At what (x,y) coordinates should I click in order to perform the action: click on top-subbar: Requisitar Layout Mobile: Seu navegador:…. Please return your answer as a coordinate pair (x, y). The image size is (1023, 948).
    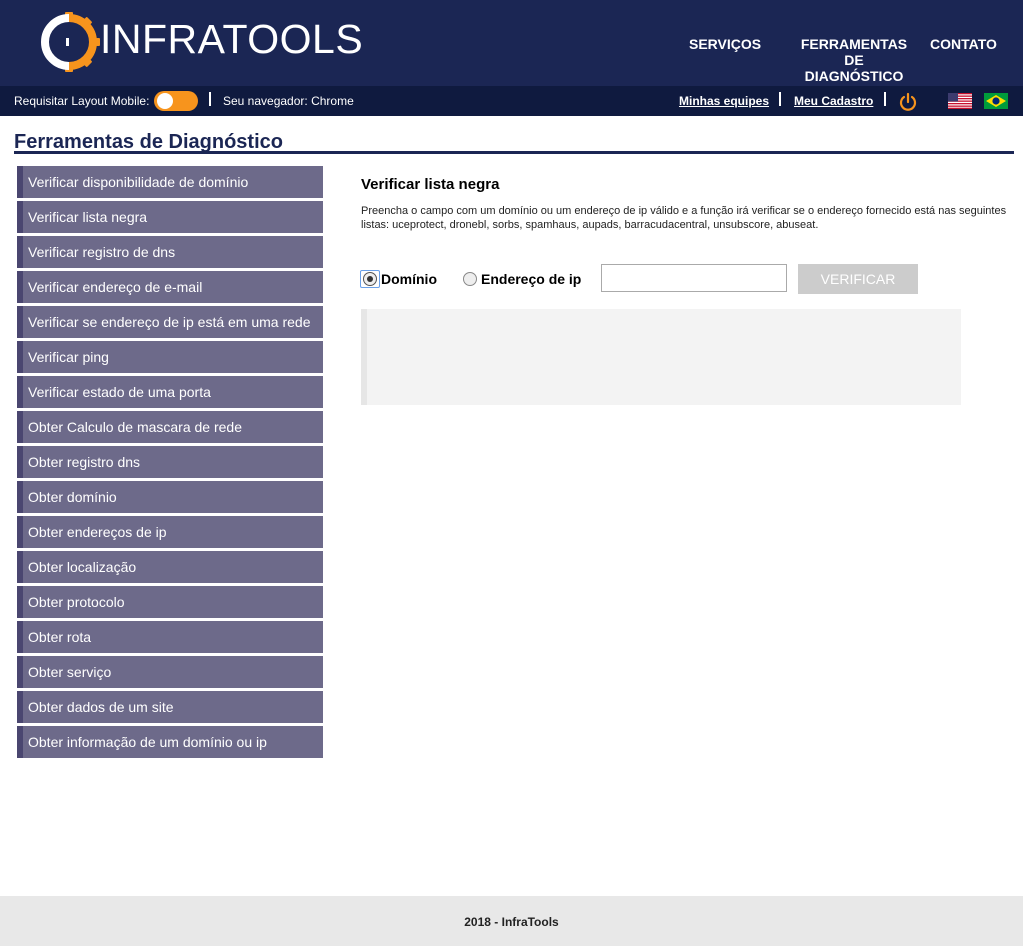
    Looking at the image, I should click on (511, 101).